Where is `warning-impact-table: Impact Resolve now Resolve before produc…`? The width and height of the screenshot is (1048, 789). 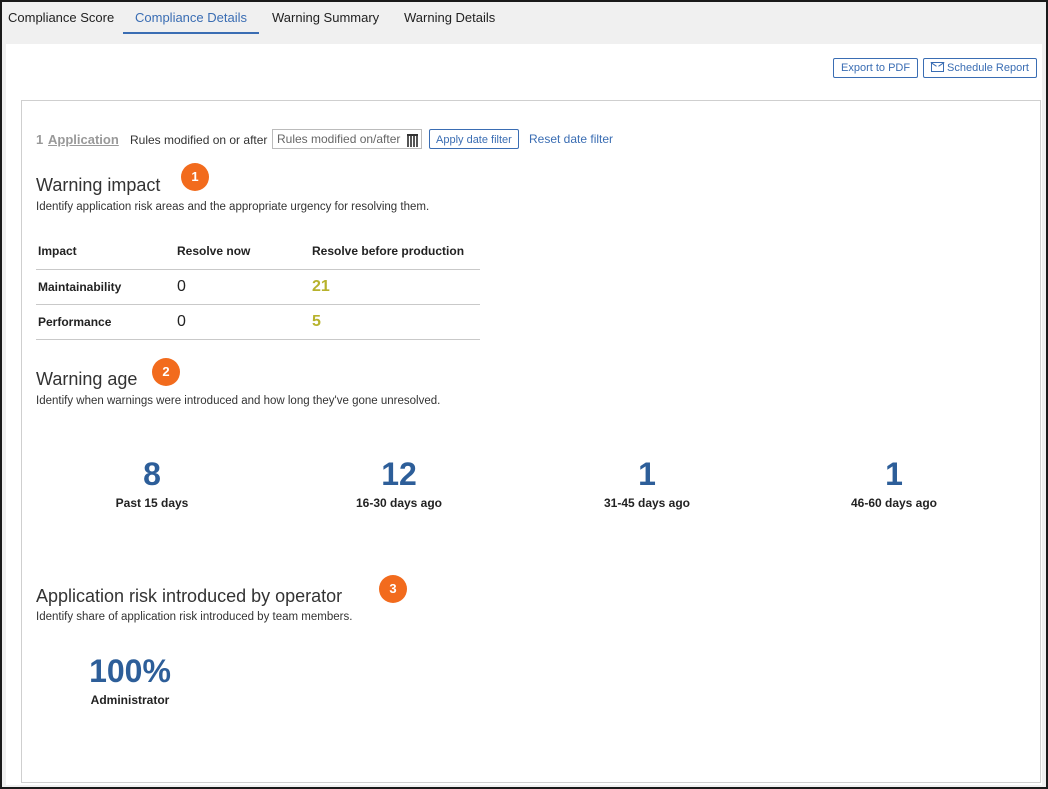 warning-impact-table: Impact Resolve now Resolve before produc… is located at coordinates (258, 286).